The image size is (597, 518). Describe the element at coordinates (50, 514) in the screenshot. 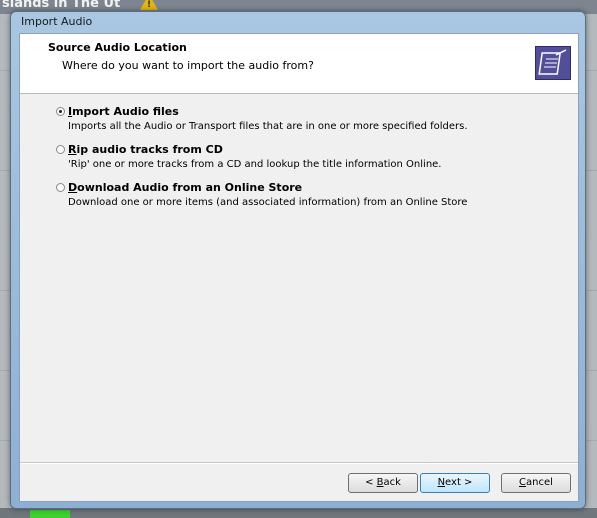

I see `background-green-indicator` at that location.